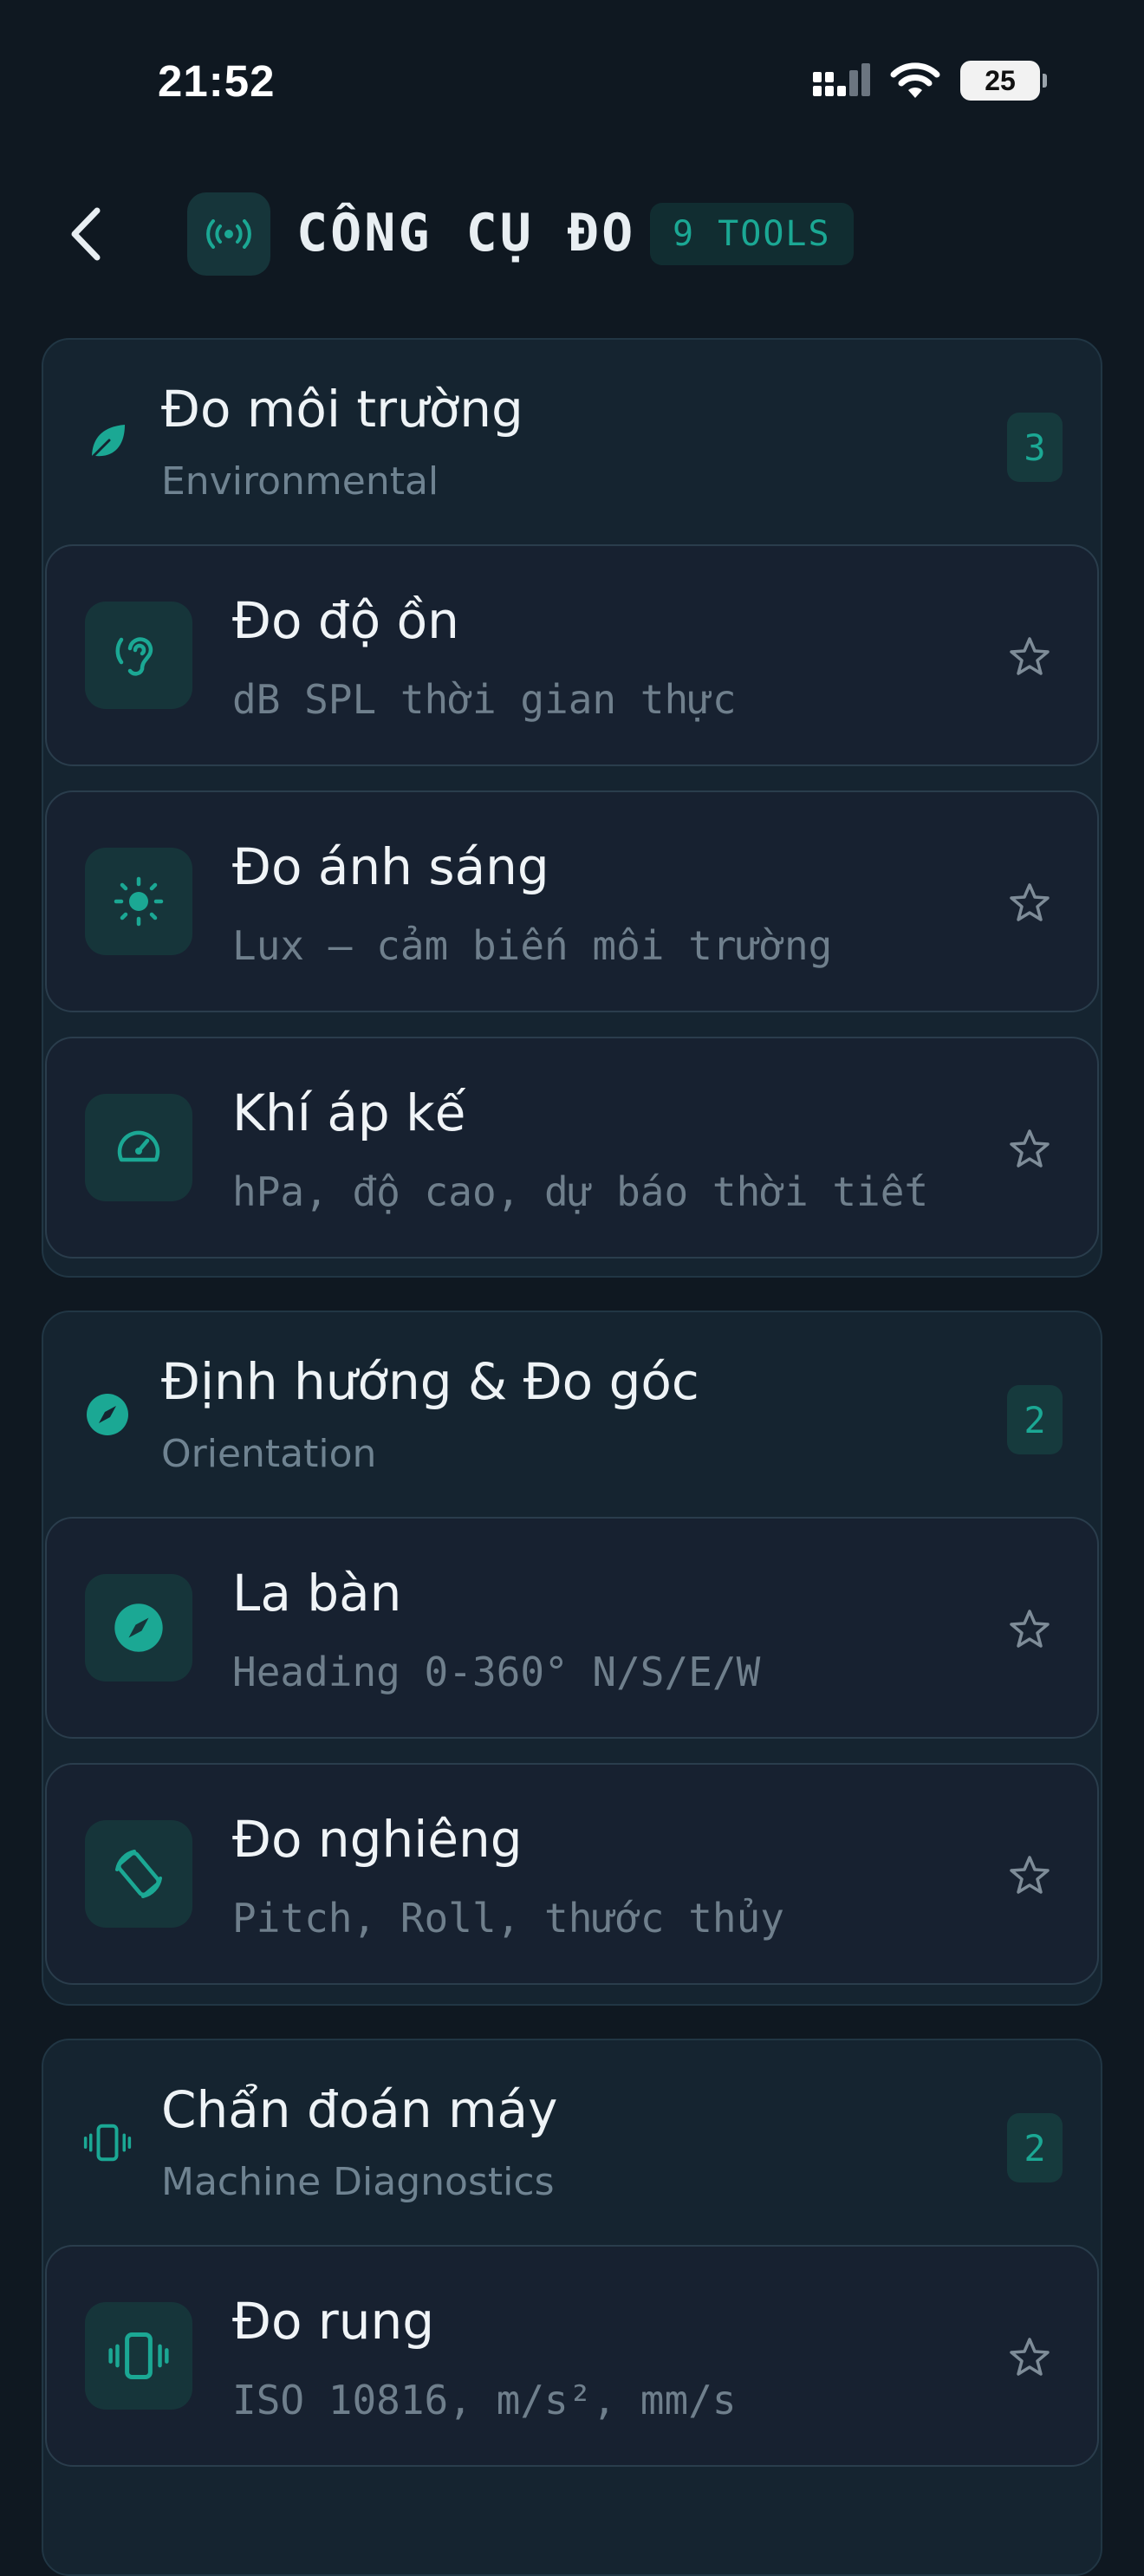  What do you see at coordinates (138, 655) in the screenshot?
I see `ear-icon` at bounding box center [138, 655].